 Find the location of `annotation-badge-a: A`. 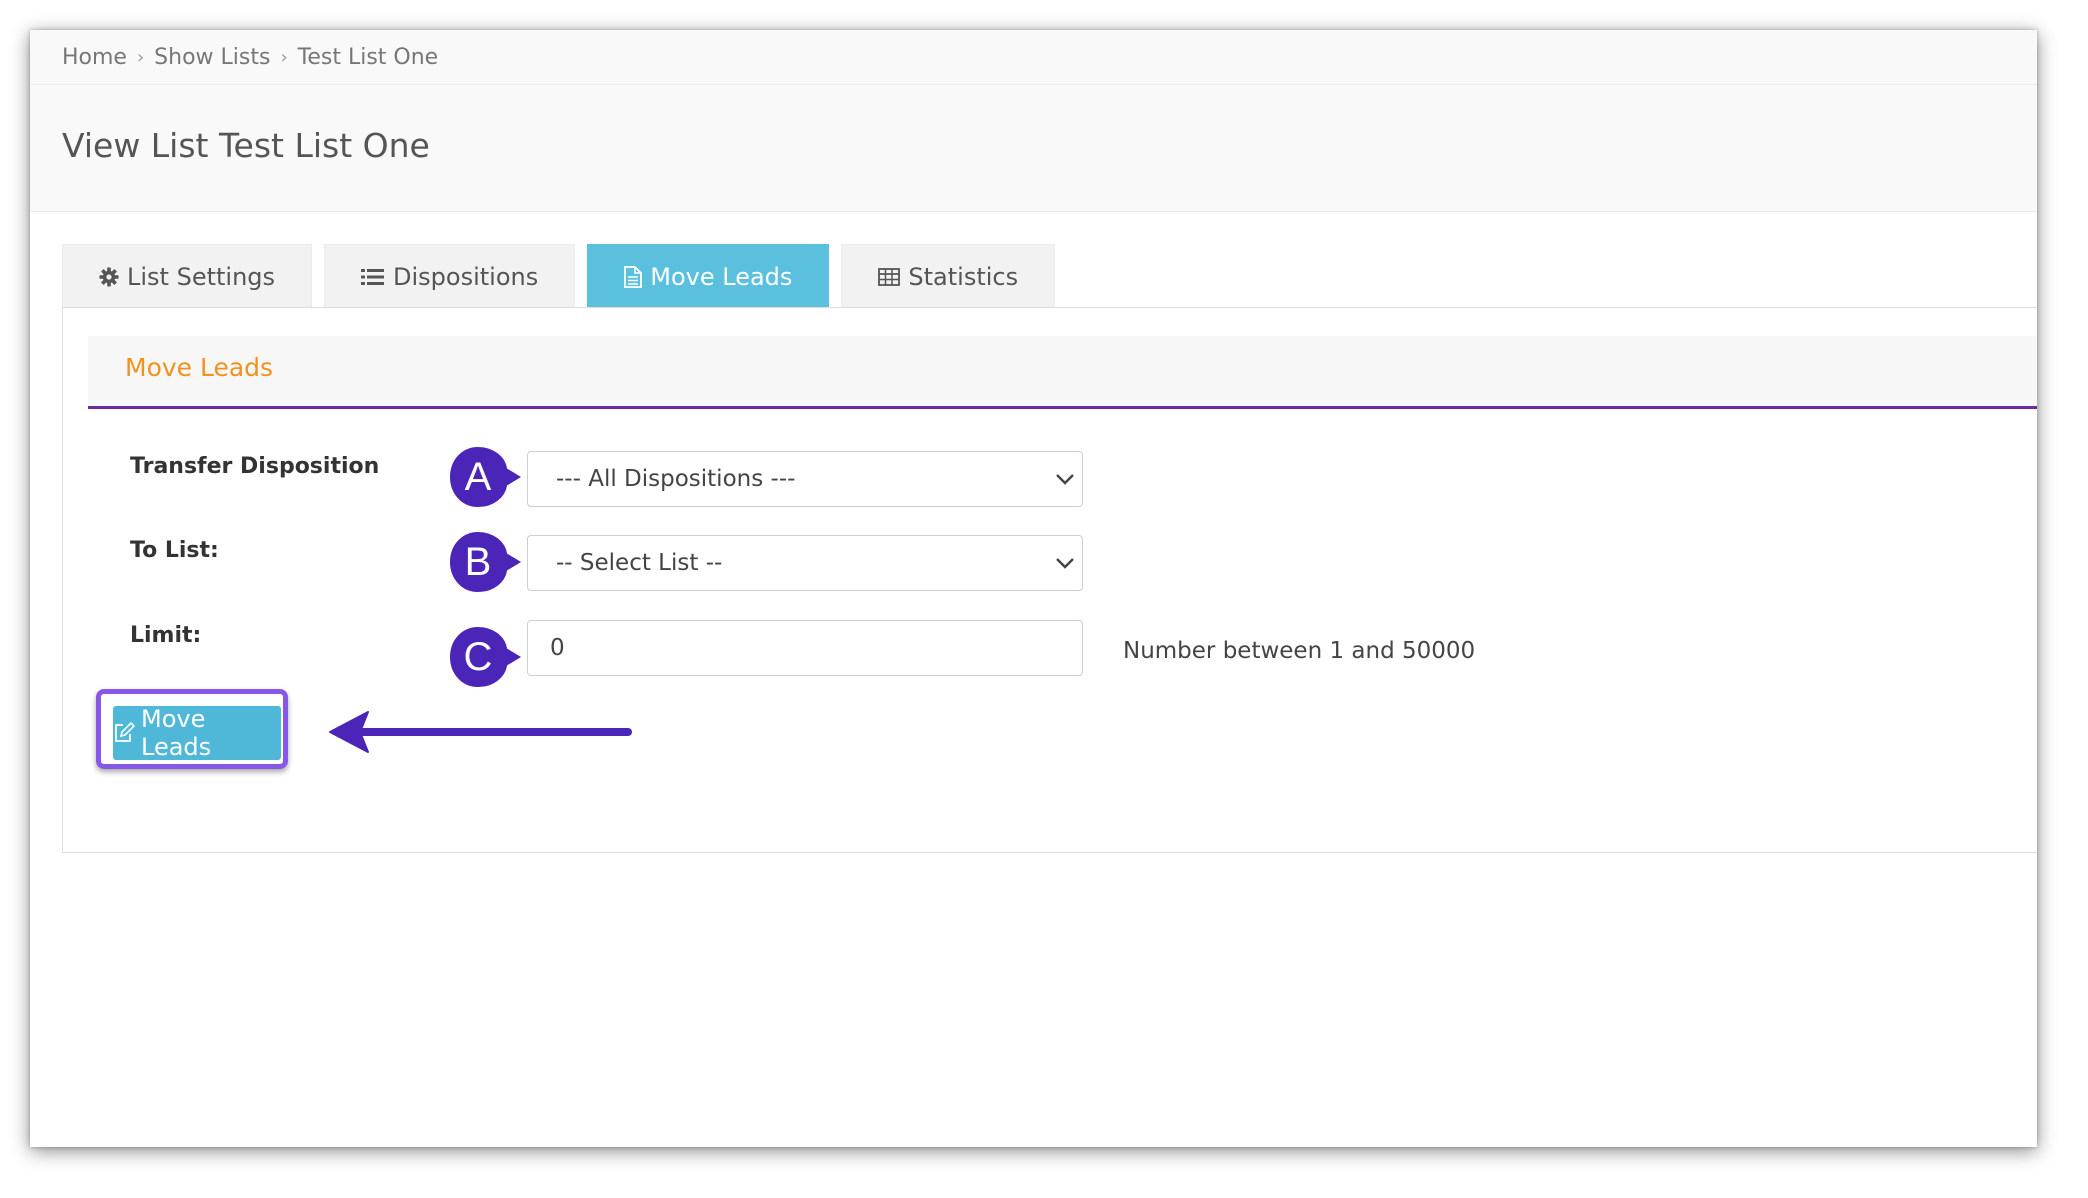

annotation-badge-a: A is located at coordinates (487, 477).